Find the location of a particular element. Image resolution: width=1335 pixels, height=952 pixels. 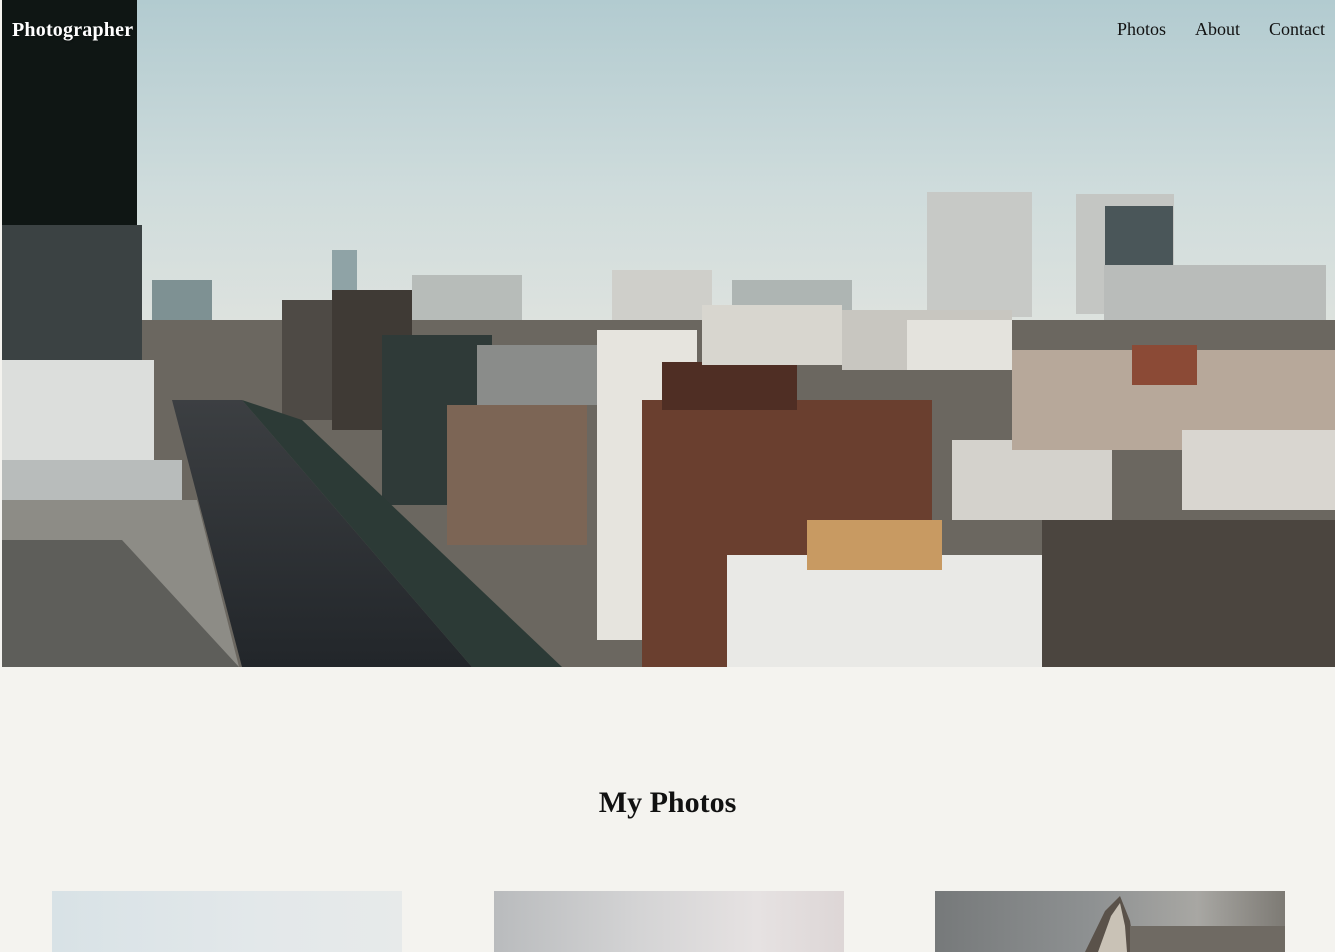

nav-link-photos: Photos is located at coordinates (1141, 29).